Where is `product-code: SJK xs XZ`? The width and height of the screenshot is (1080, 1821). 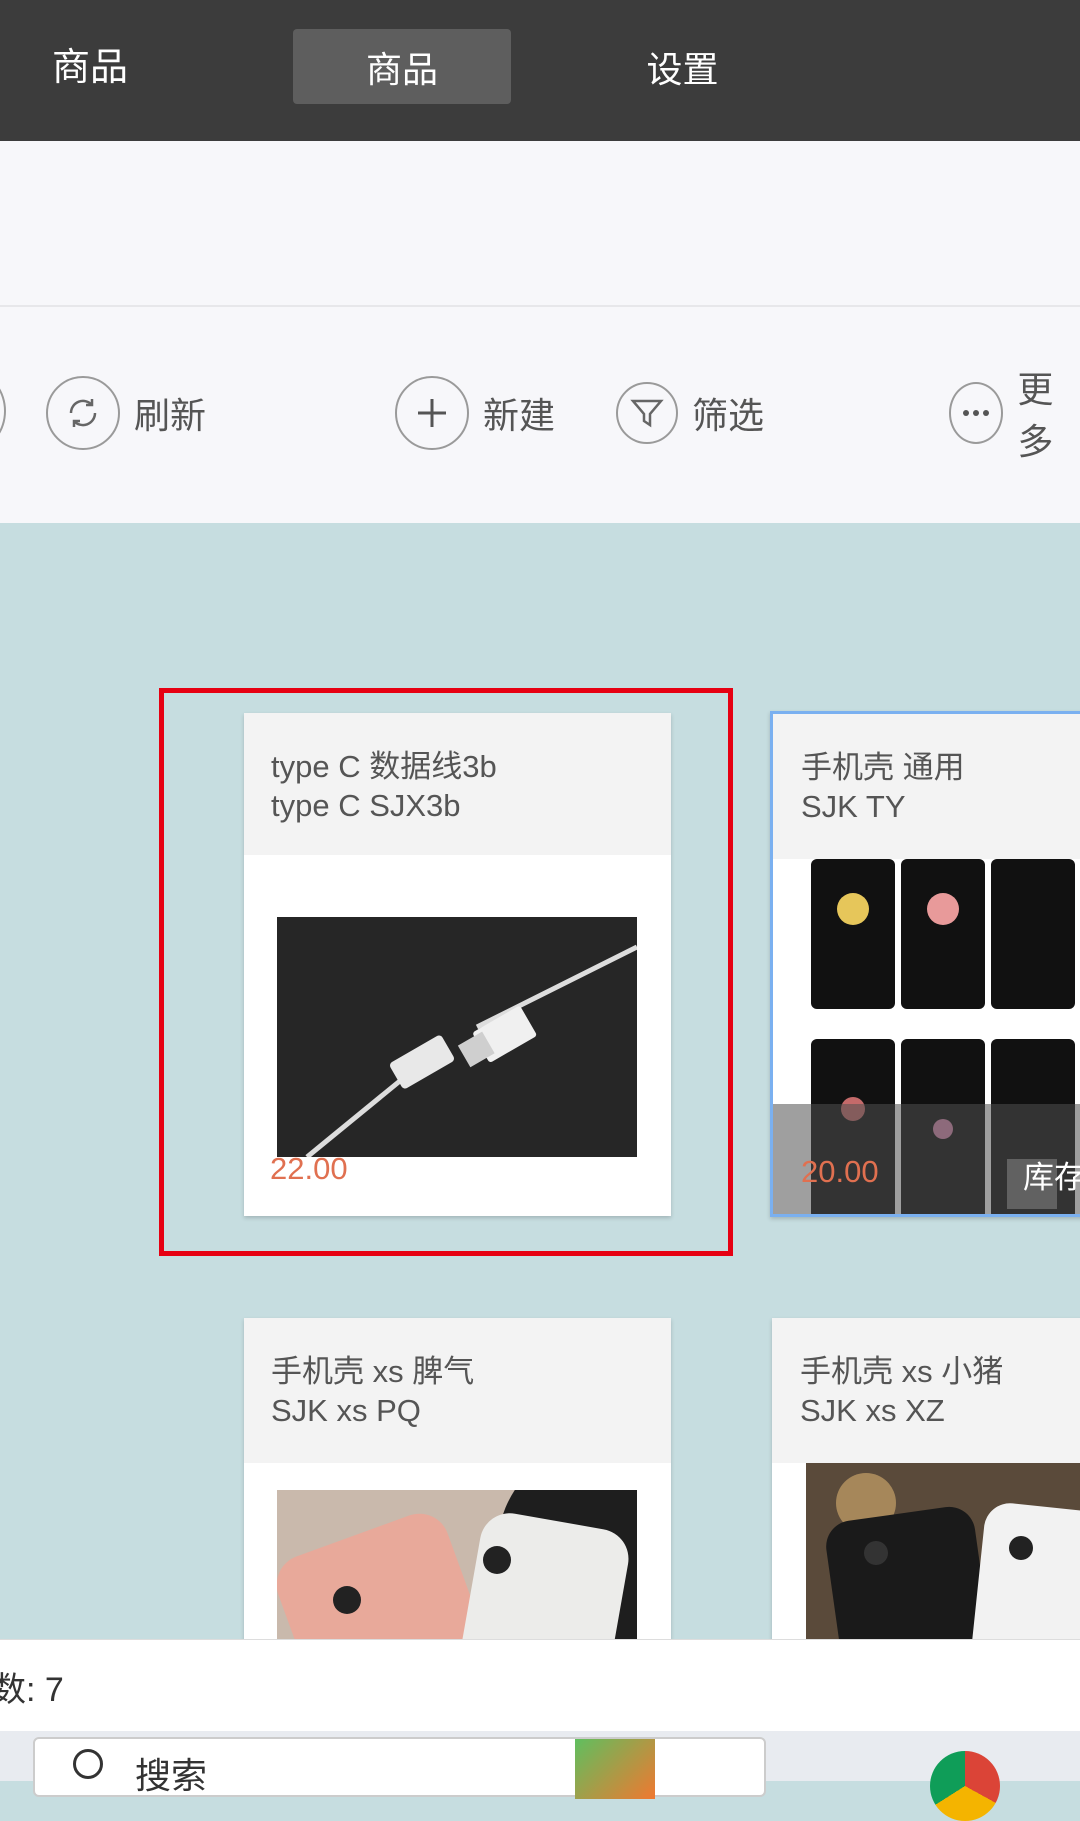 product-code: SJK xs XZ is located at coordinates (872, 1410).